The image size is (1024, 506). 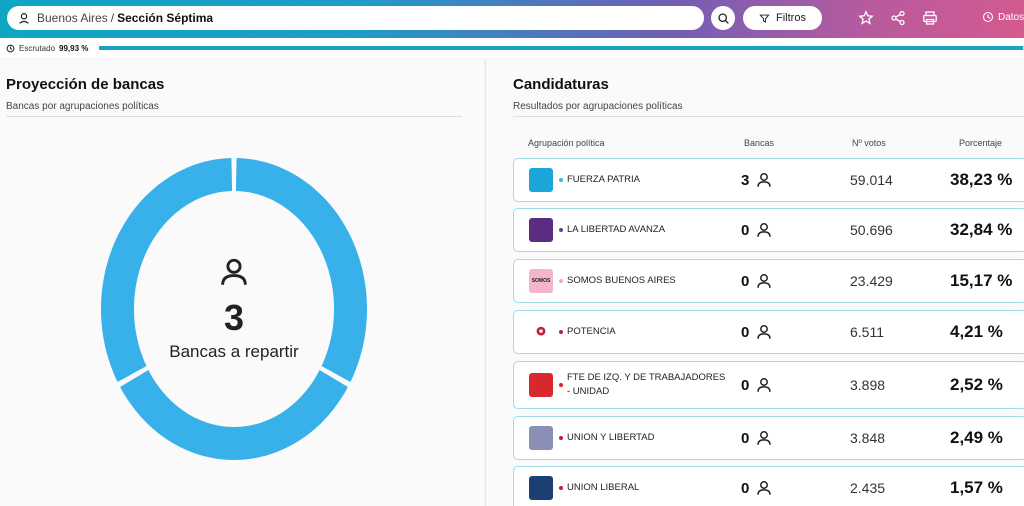 What do you see at coordinates (591, 331) in the screenshot?
I see `party-name: POTENCIA` at bounding box center [591, 331].